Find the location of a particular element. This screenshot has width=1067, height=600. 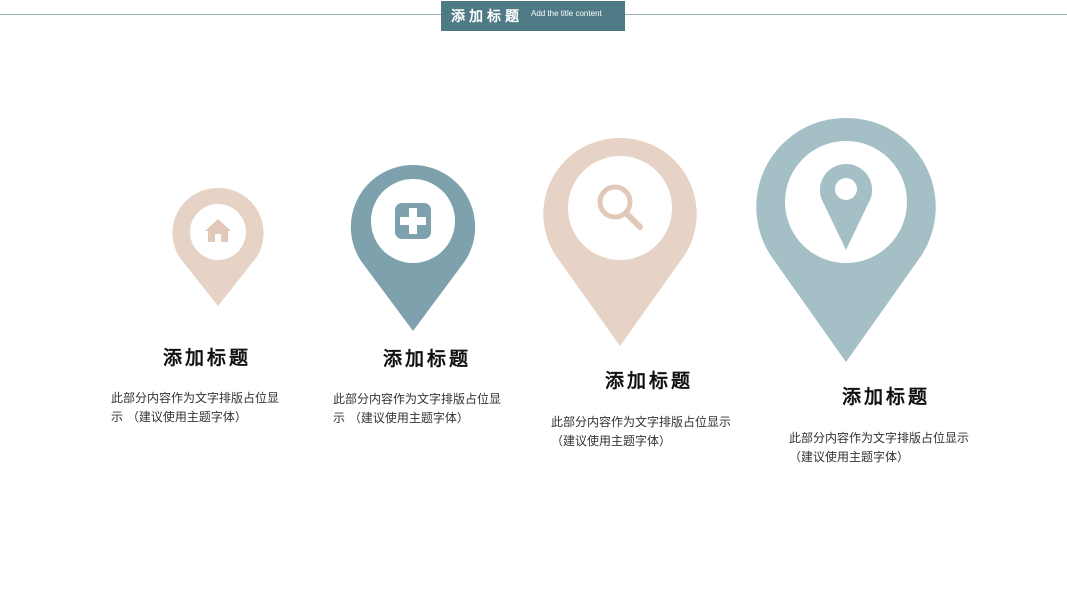

item-2-description: 此部分内容作为文字排版占位显 示 （建议使用主题字体） is located at coordinates (417, 408).